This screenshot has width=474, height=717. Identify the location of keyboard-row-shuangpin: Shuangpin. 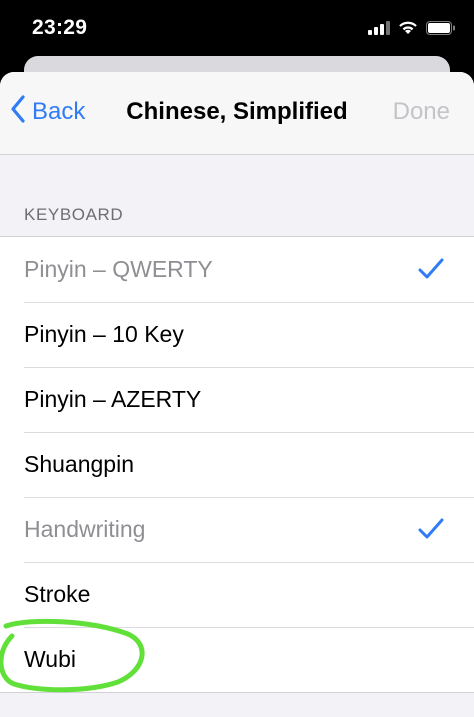
(237, 464).